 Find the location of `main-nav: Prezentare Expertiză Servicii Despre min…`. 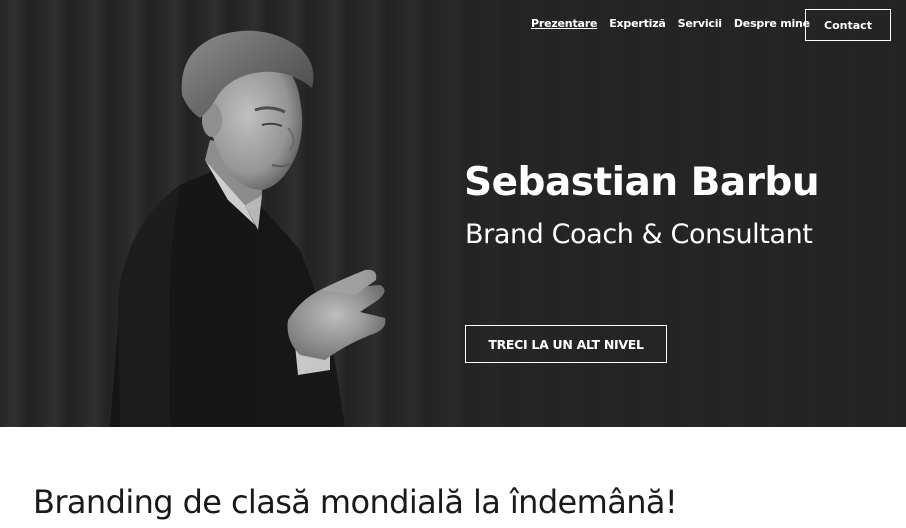

main-nav: Prezentare Expertiză Servicii Despre min… is located at coordinates (676, 23).